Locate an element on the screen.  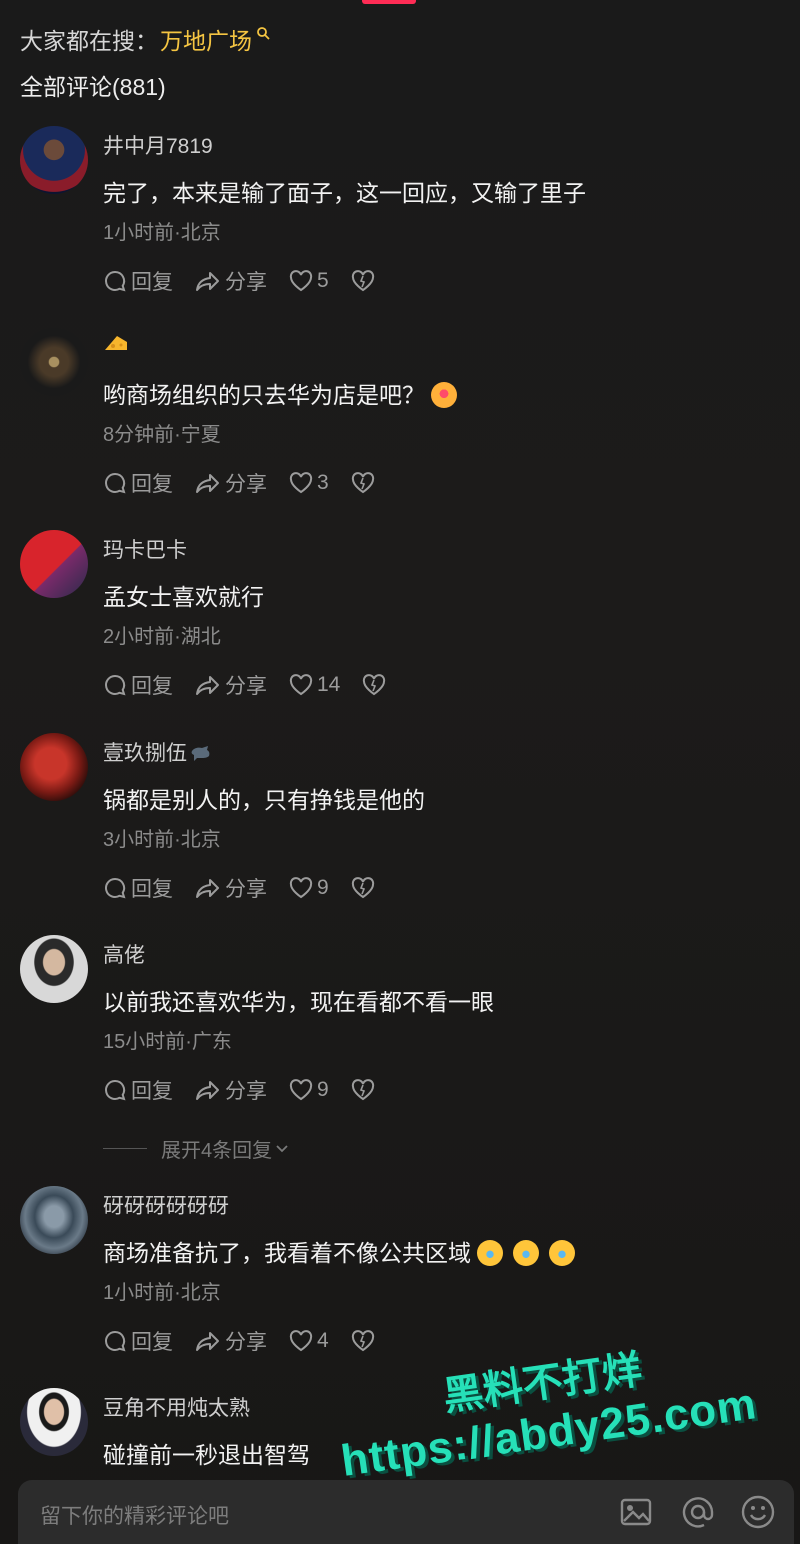
comment-username: 豆角不用炖太熟 is located at coordinates (176, 1407).